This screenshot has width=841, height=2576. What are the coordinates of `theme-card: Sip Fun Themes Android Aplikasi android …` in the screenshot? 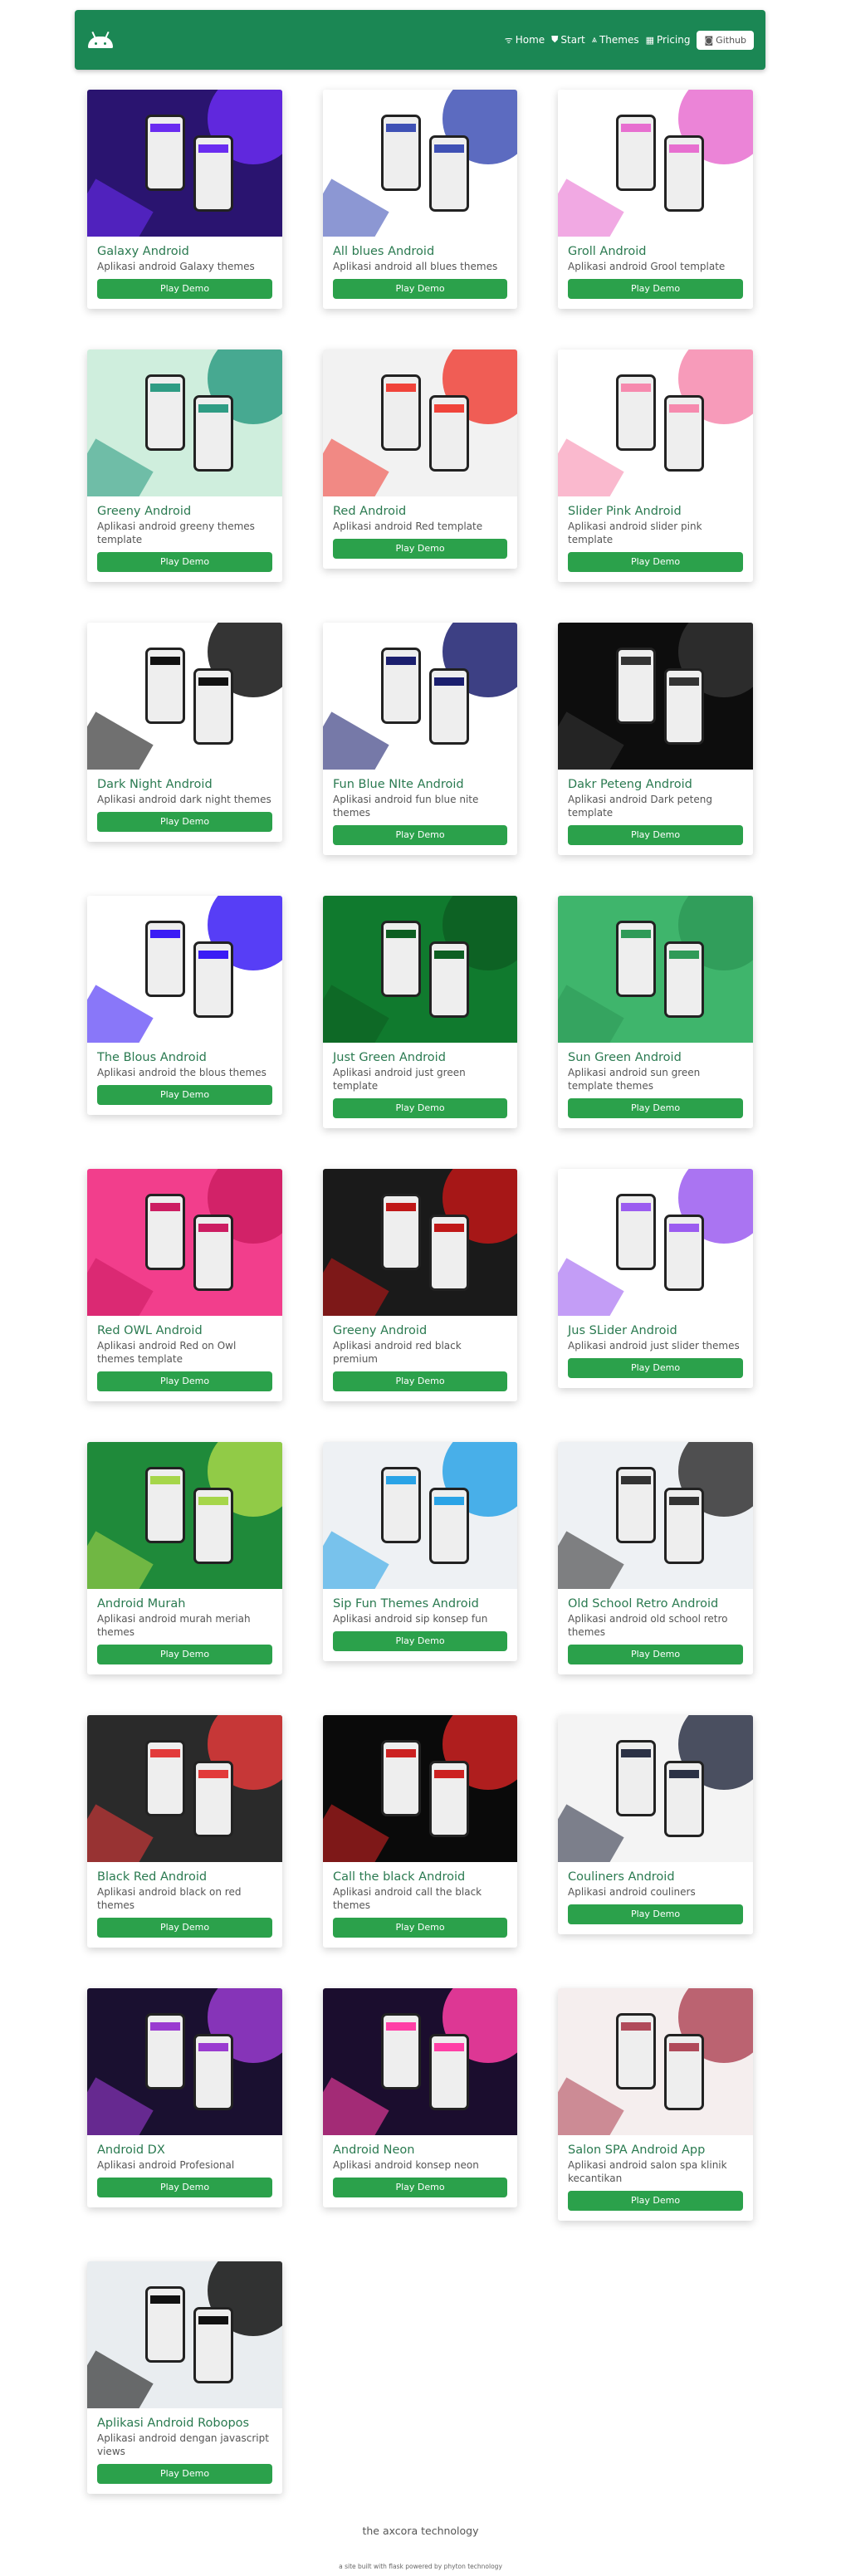 It's located at (420, 1551).